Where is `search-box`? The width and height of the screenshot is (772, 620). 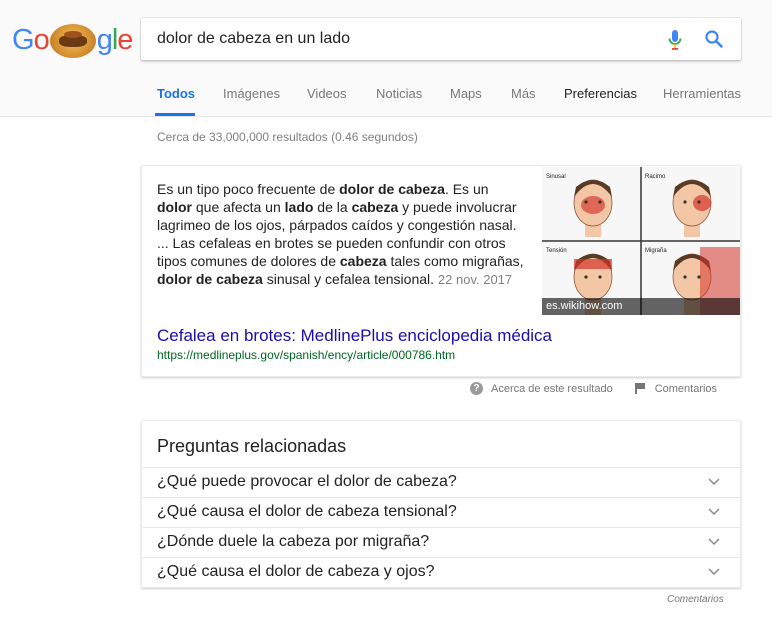 search-box is located at coordinates (441, 39).